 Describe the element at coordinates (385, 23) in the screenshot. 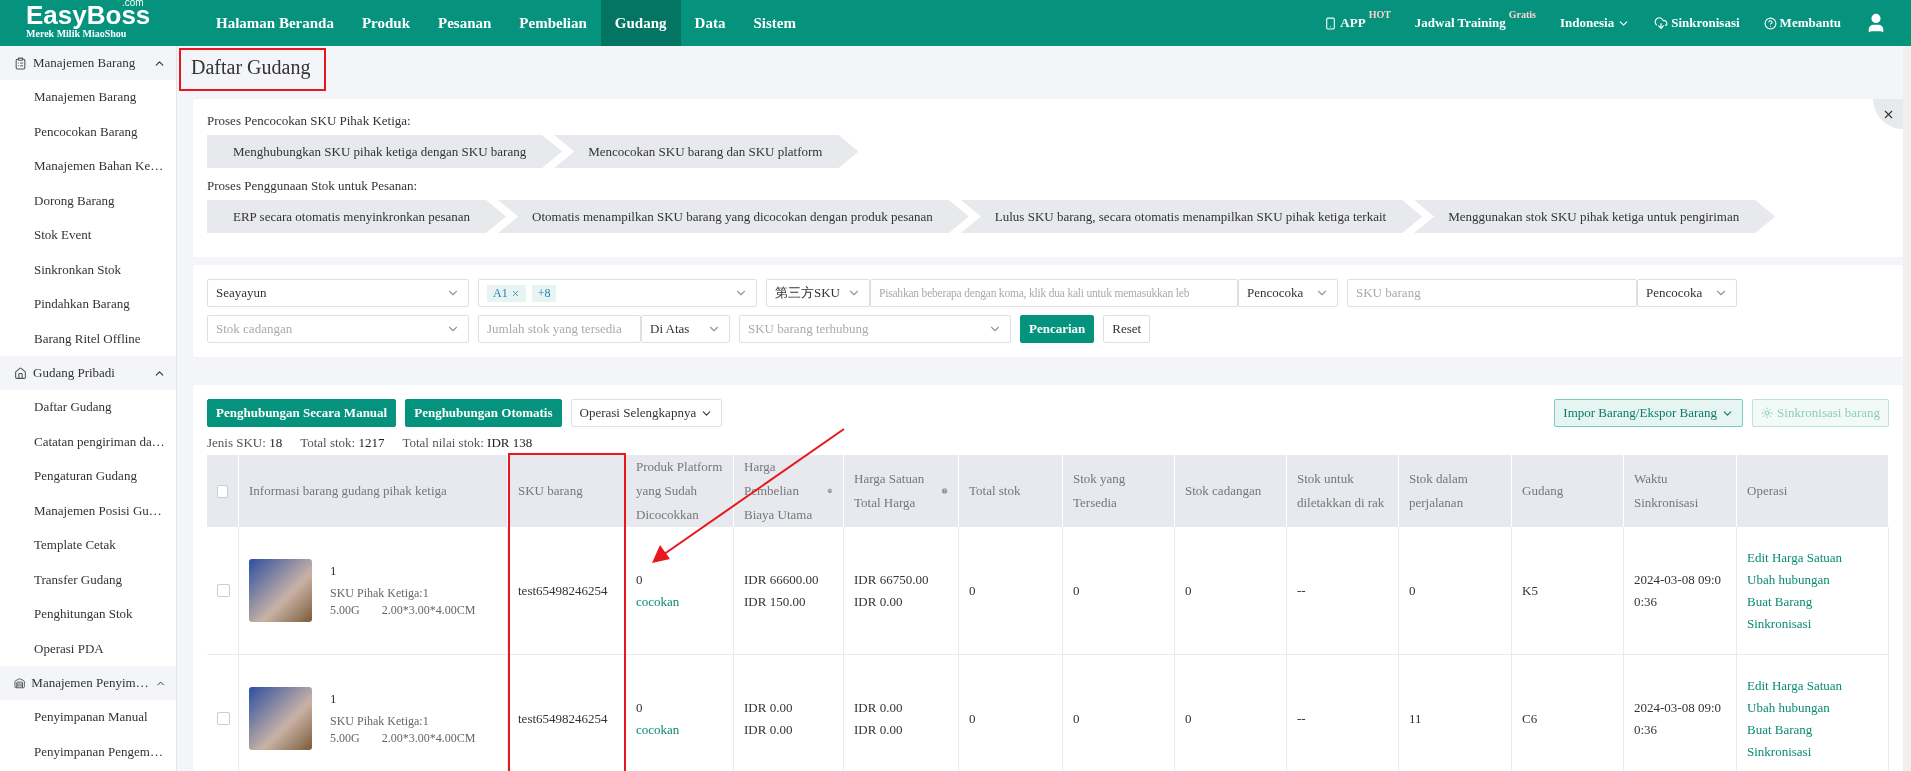

I see `nav-tab: Produk` at that location.